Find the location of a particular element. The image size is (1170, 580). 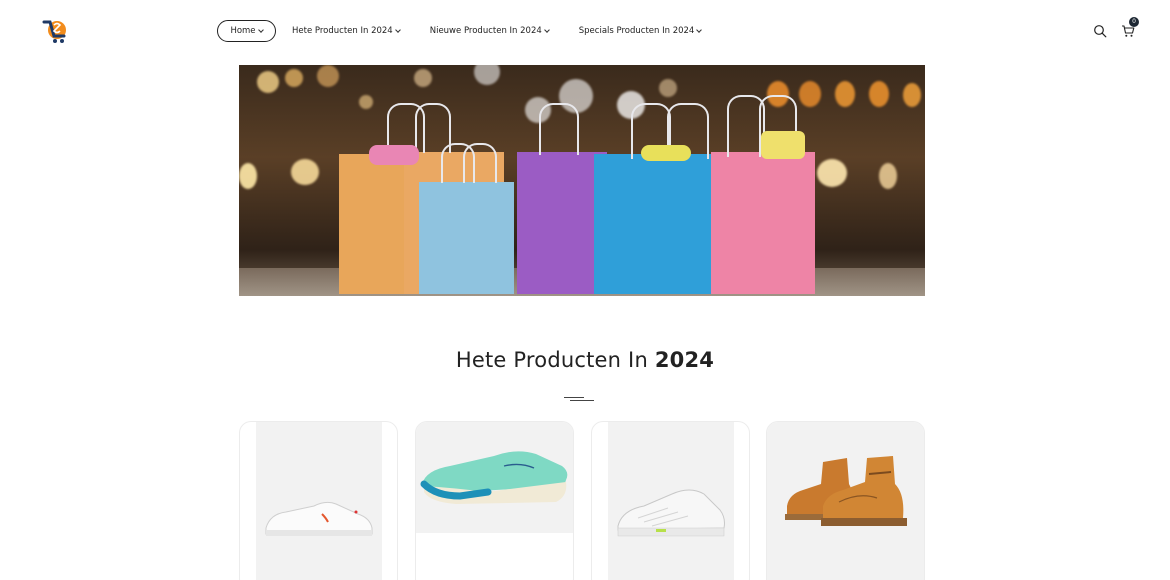

product-image-brown-boot is located at coordinates (845, 501).